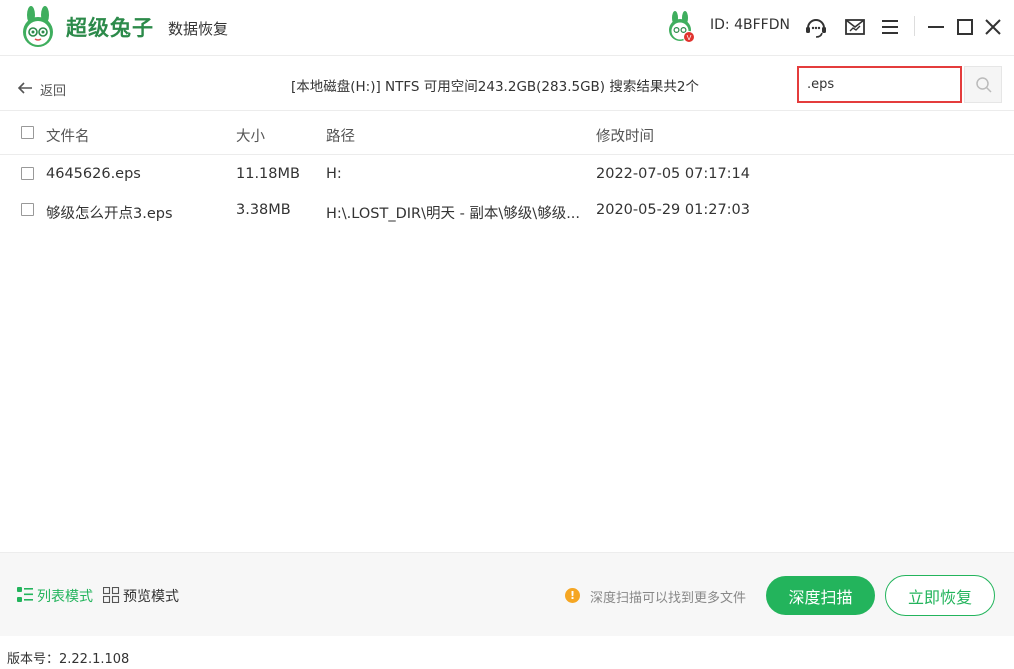  Describe the element at coordinates (689, 38) in the screenshot. I see `vip-badge: V` at that location.